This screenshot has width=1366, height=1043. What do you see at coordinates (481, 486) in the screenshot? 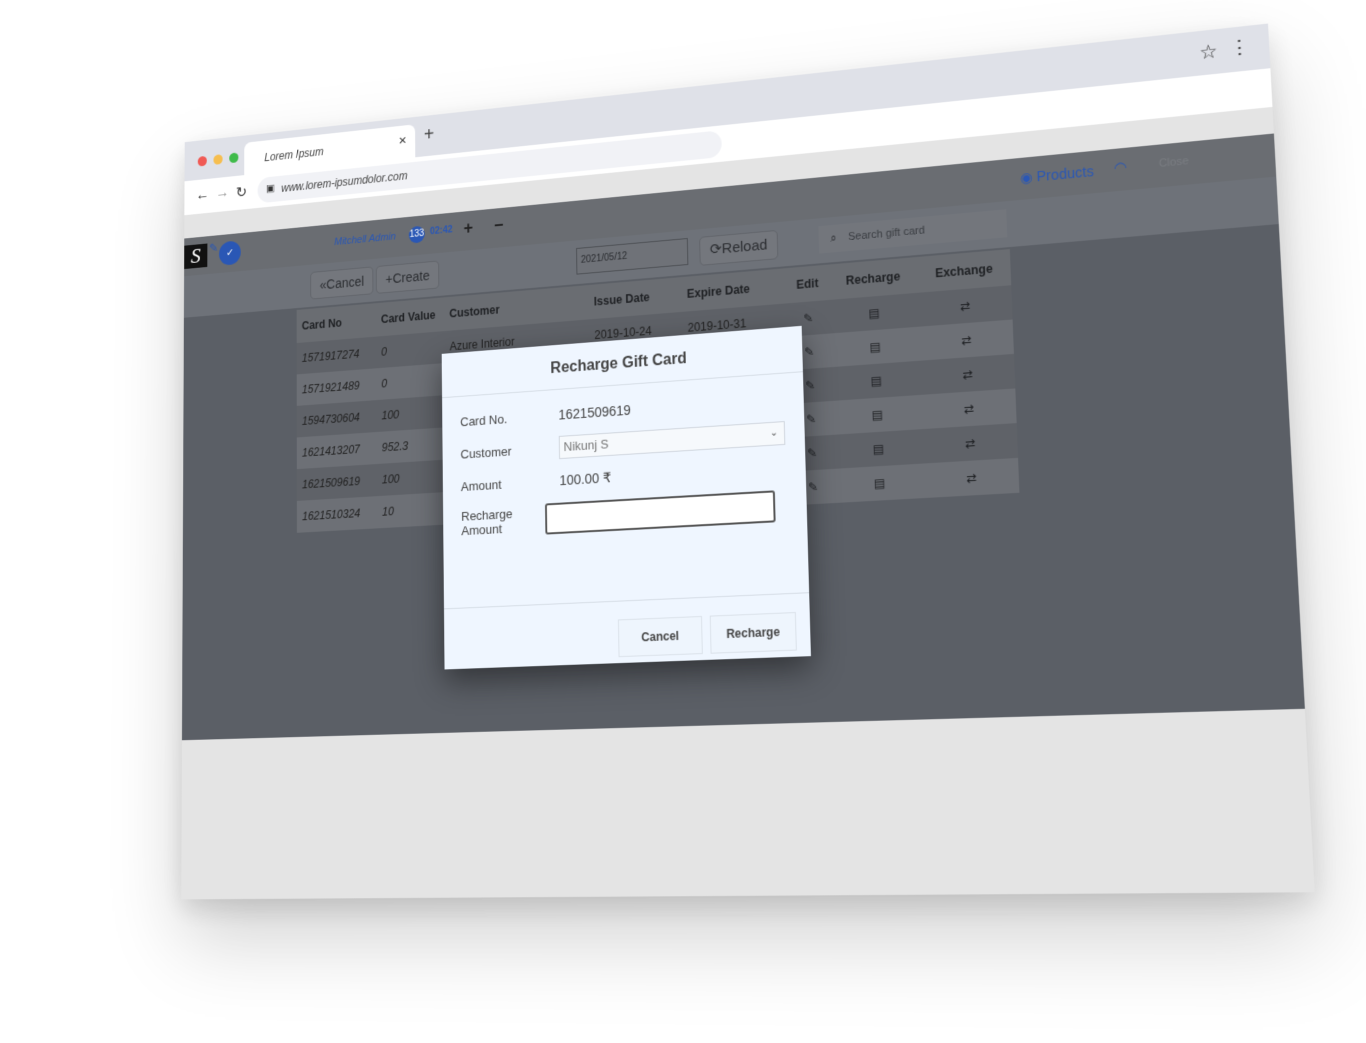
I see `amount-label: Amount` at bounding box center [481, 486].